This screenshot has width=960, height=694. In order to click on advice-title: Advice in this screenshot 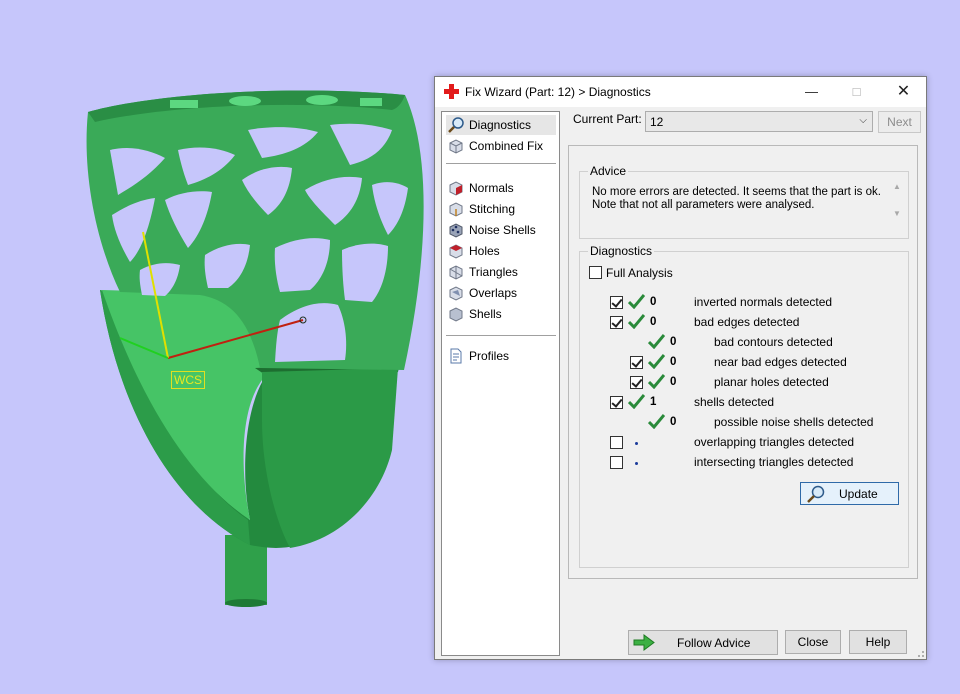, I will do `click(608, 171)`.